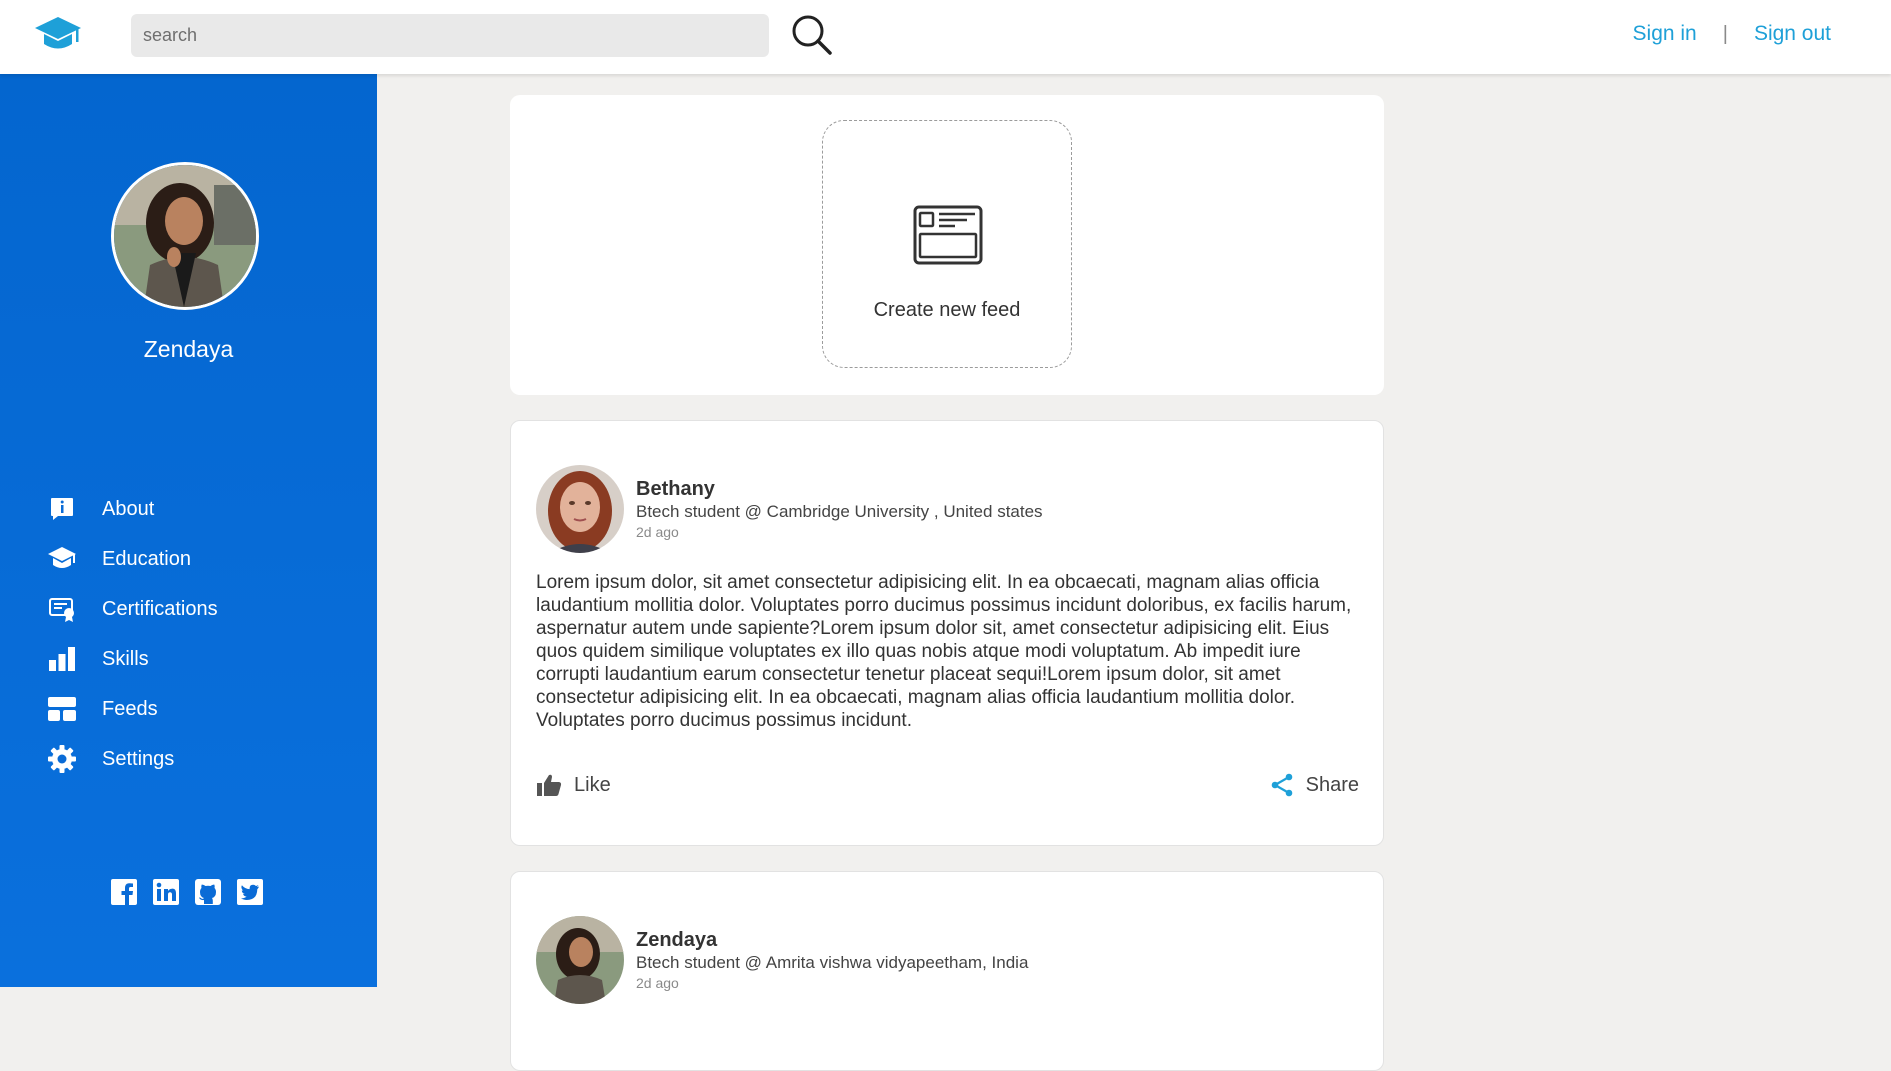 The width and height of the screenshot is (1891, 1071). I want to click on github-icon, so click(208, 892).